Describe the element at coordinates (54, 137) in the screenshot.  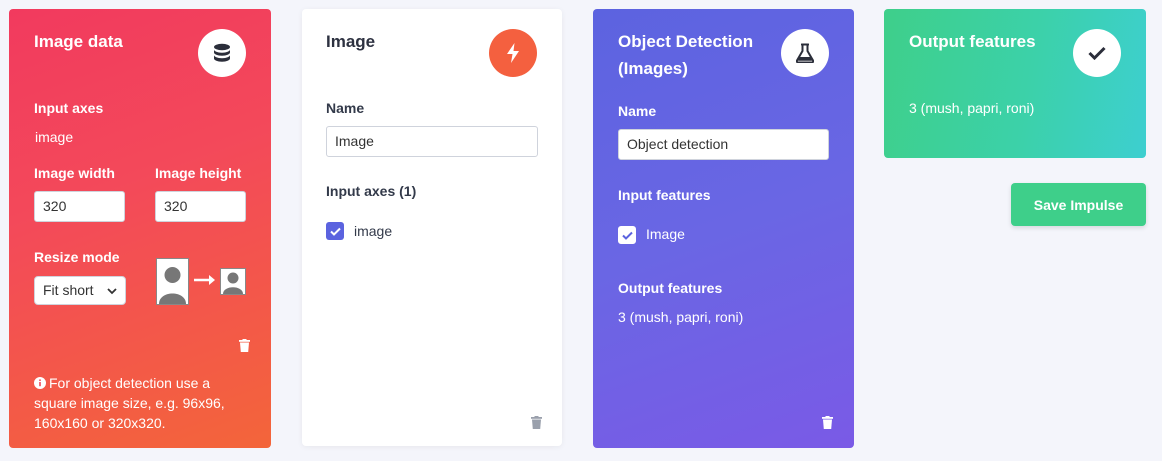
I see `input-axes-value: image` at that location.